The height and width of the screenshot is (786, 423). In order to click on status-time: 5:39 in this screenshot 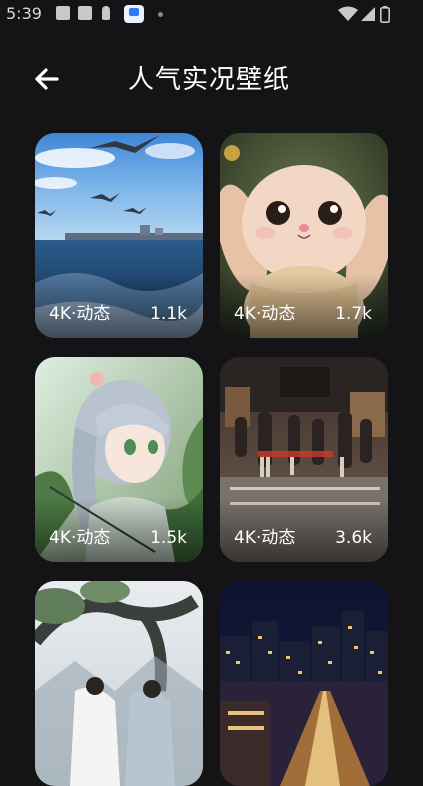, I will do `click(24, 13)`.